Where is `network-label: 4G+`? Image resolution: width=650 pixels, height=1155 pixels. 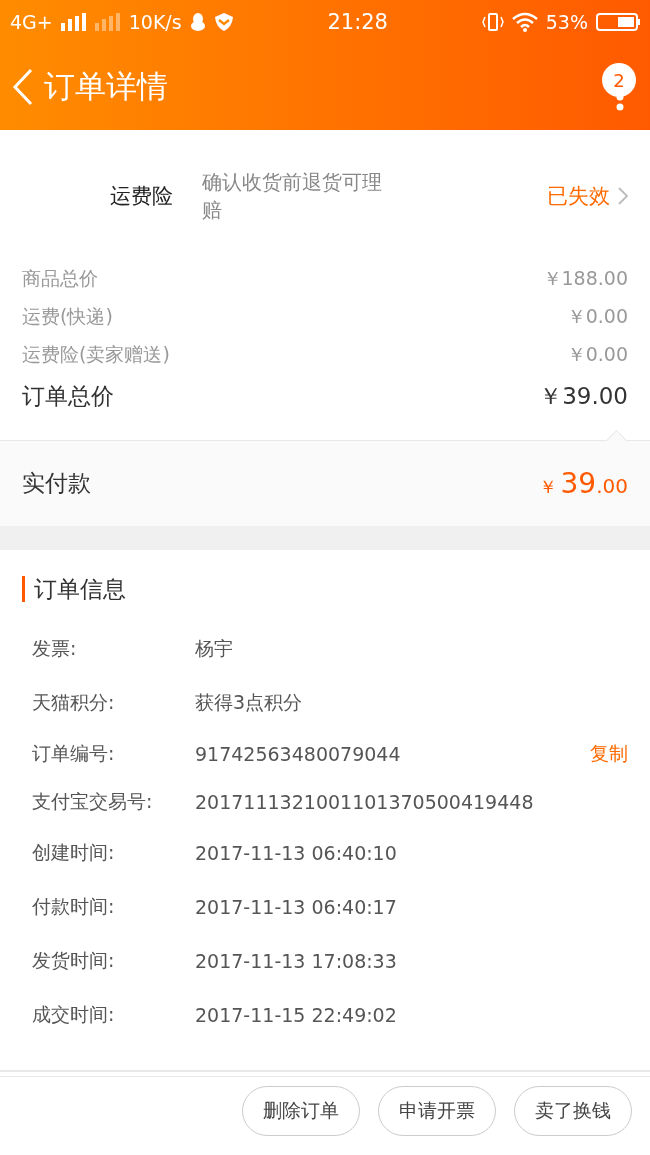
network-label: 4G+ is located at coordinates (31, 22).